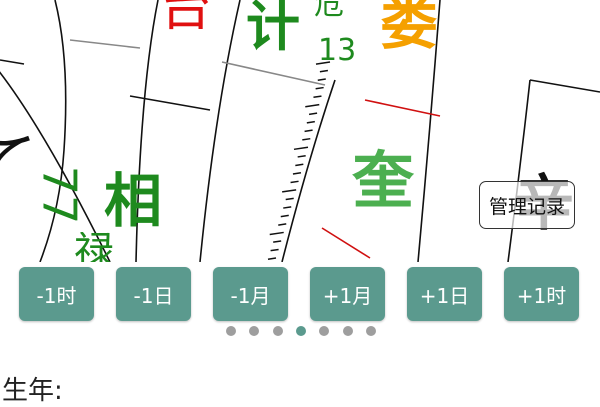  Describe the element at coordinates (250, 294) in the screenshot. I see `minus-month-button: -1月` at that location.